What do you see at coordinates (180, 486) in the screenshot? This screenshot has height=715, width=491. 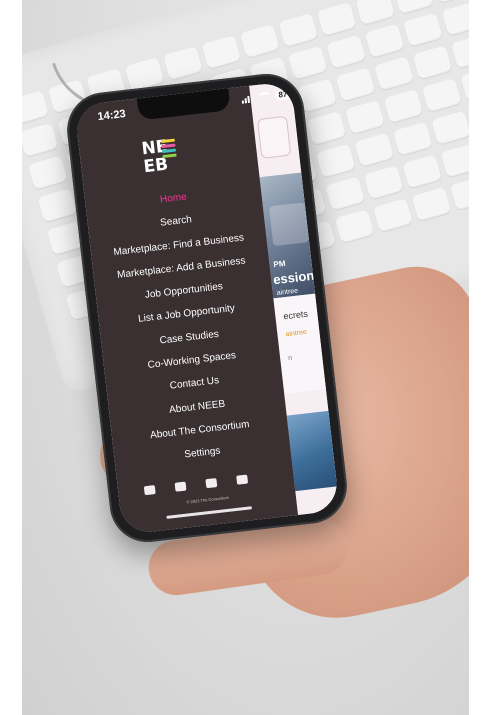 I see `instagram-icon` at bounding box center [180, 486].